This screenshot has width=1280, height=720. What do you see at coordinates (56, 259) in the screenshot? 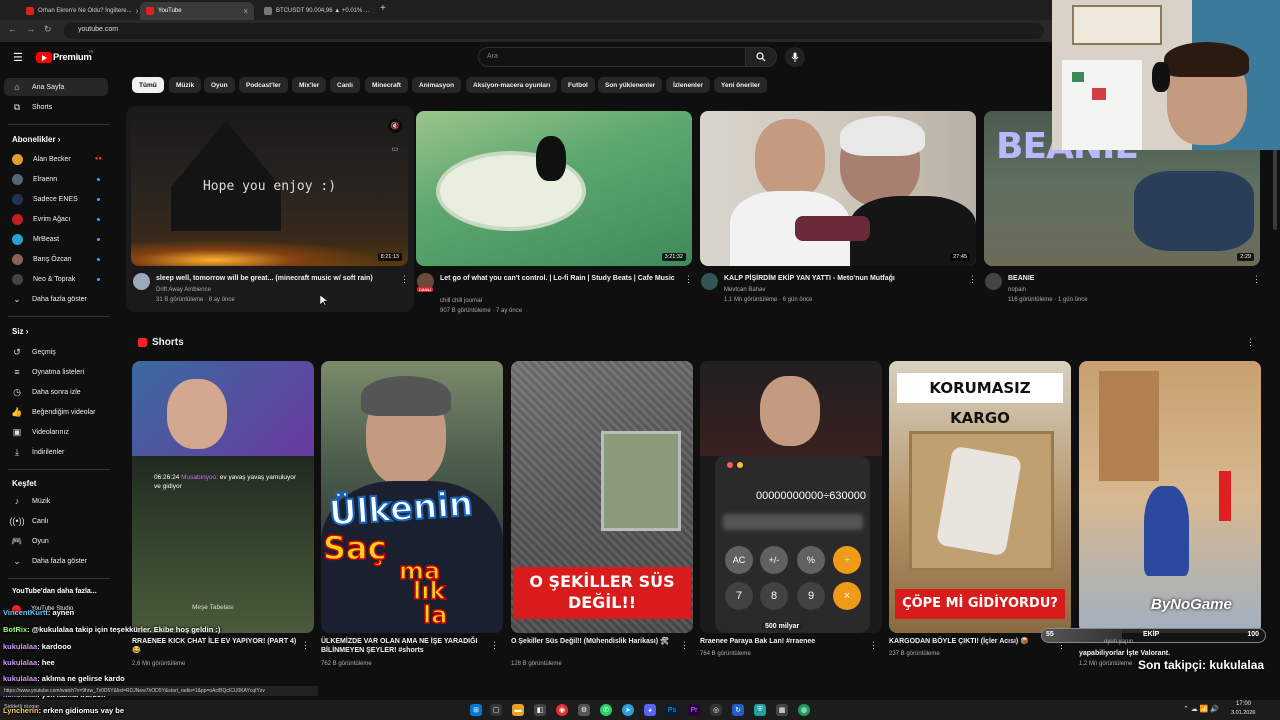
I see `sidebar-sub-baris-ozcan: Barış Özcan` at bounding box center [56, 259].